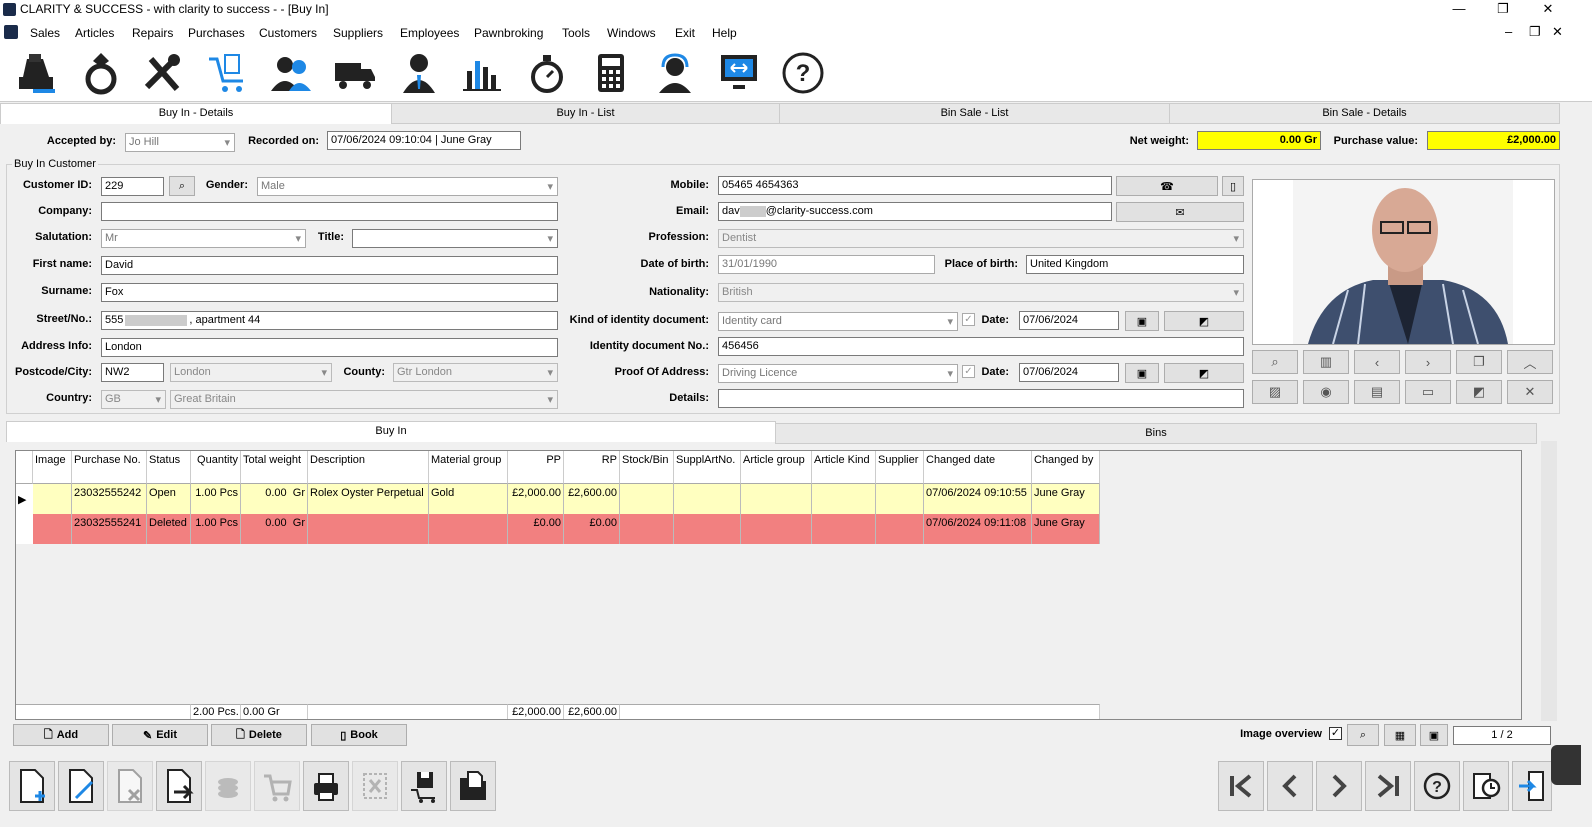 The image size is (1592, 827). I want to click on proof-image-icon: ◩, so click(1204, 373).